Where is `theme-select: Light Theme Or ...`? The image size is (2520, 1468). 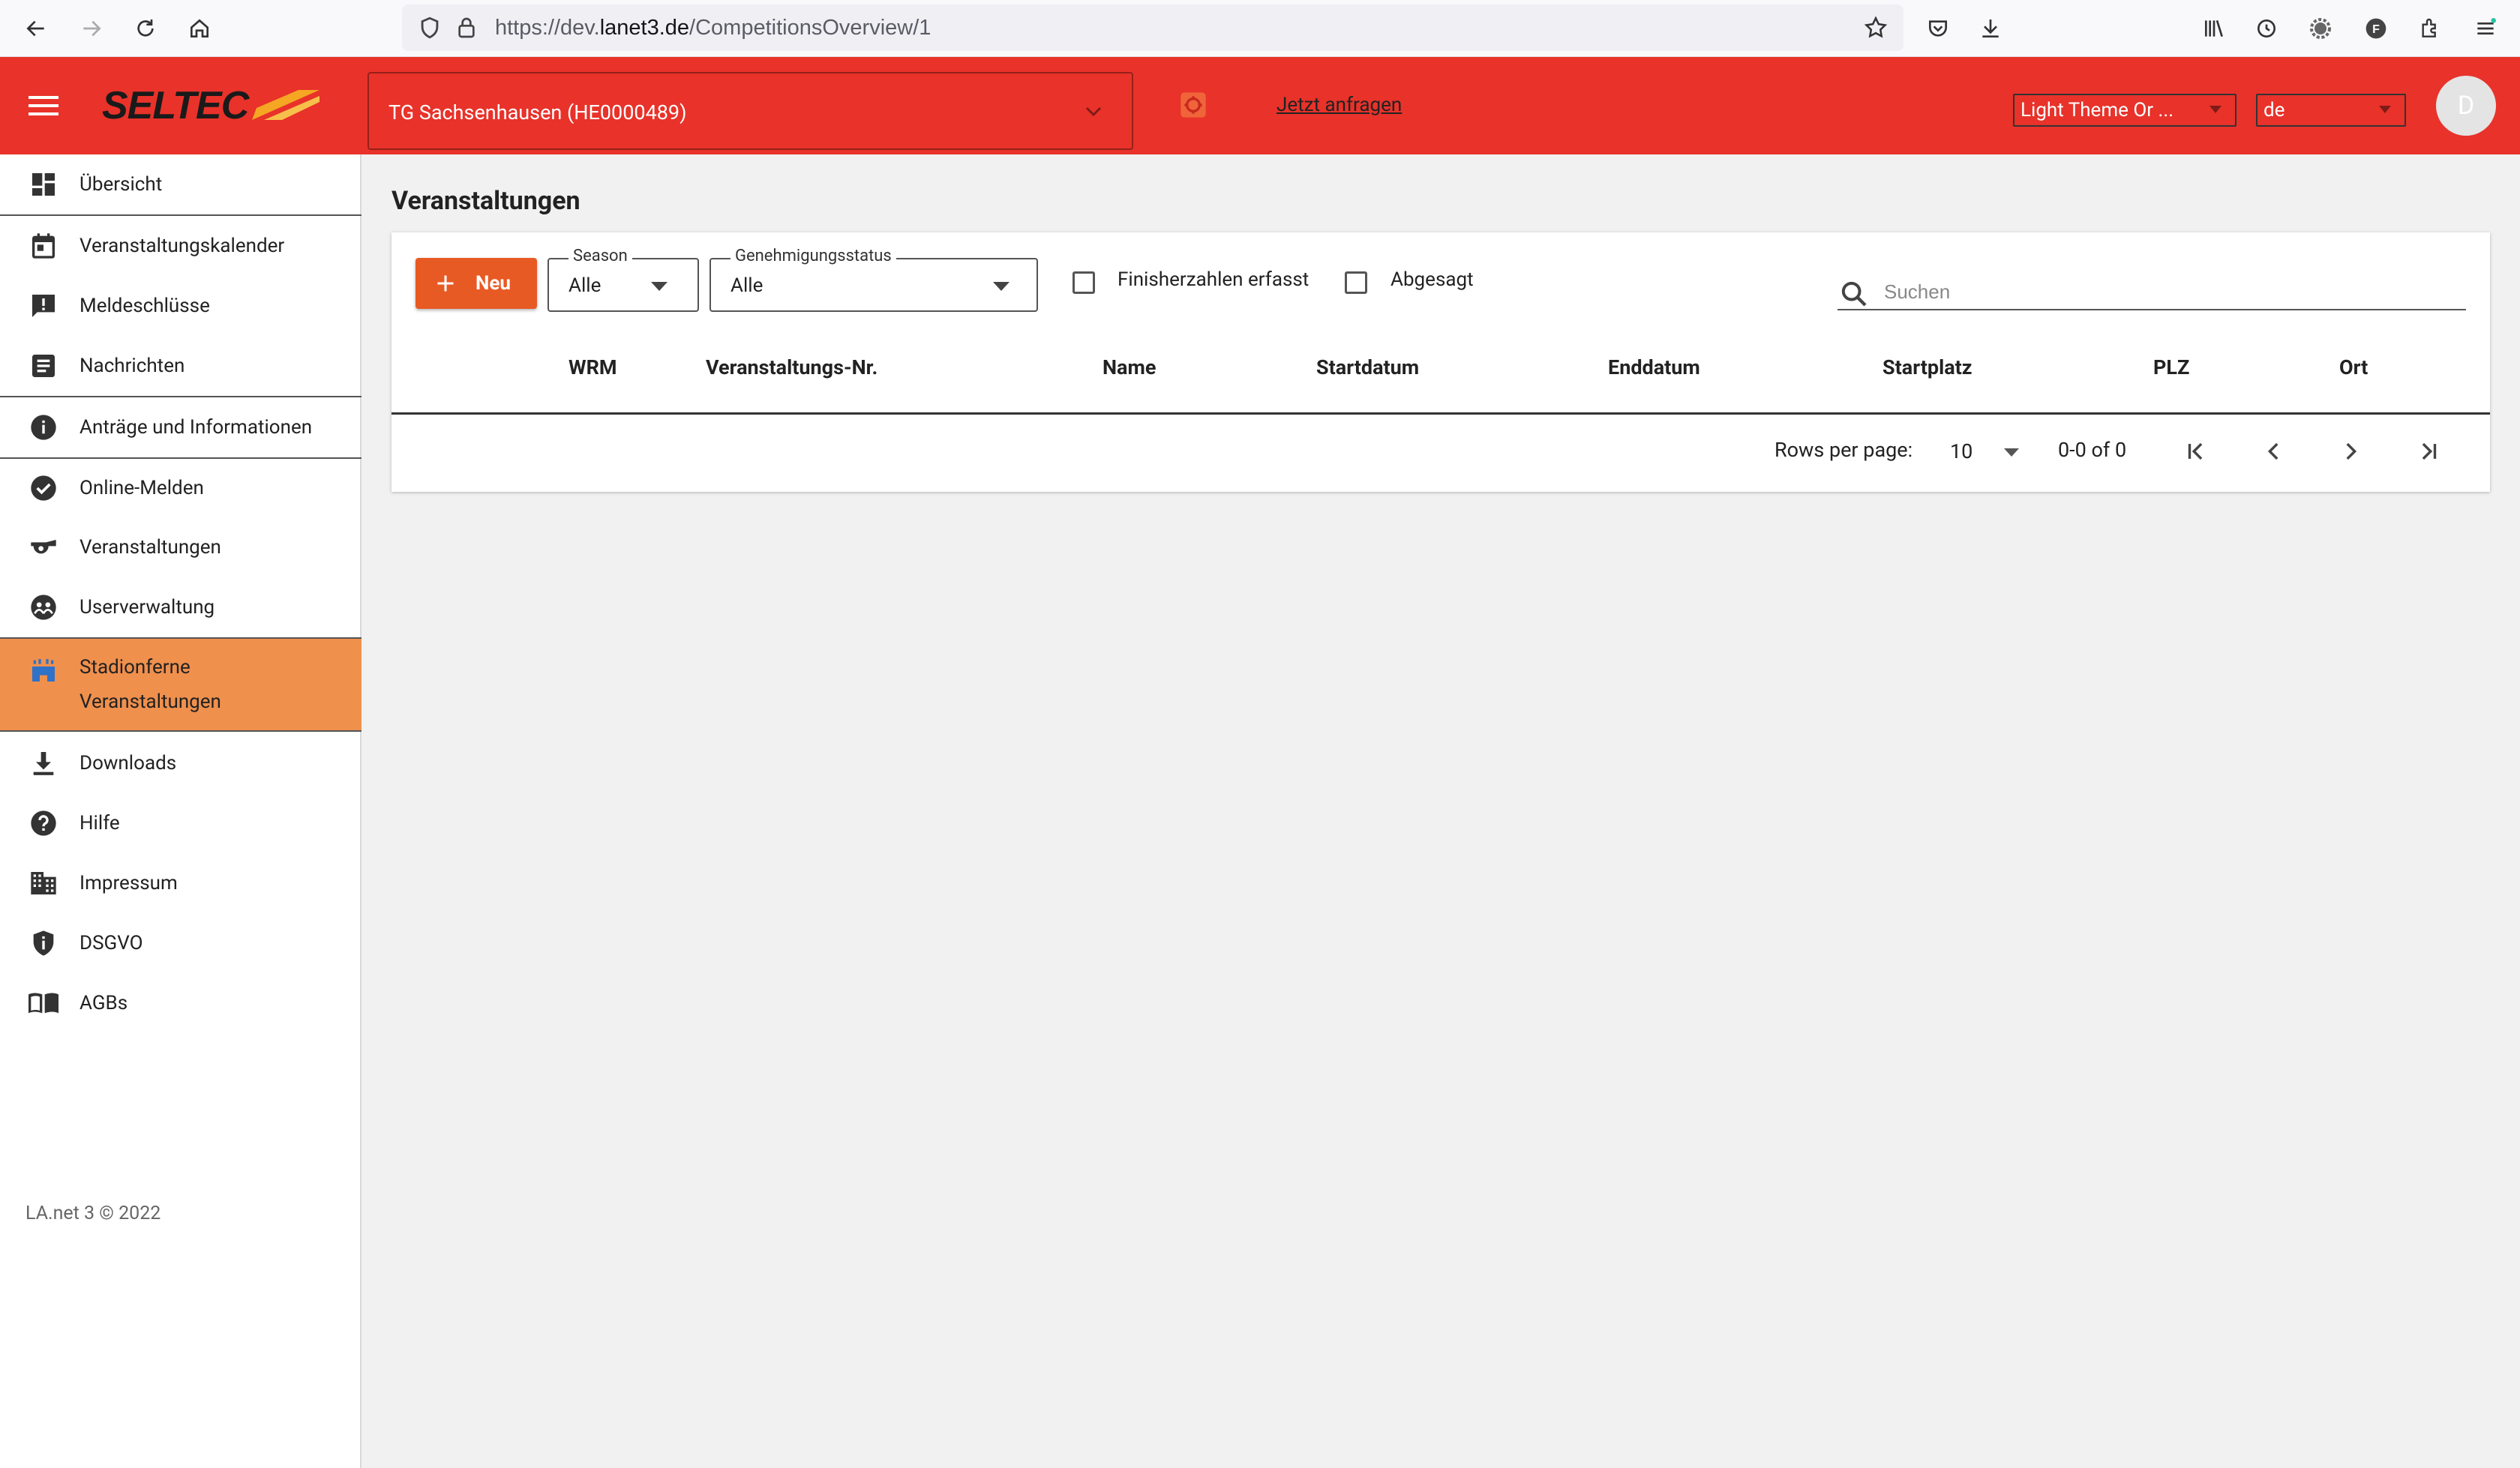 theme-select: Light Theme Or ... is located at coordinates (2124, 111).